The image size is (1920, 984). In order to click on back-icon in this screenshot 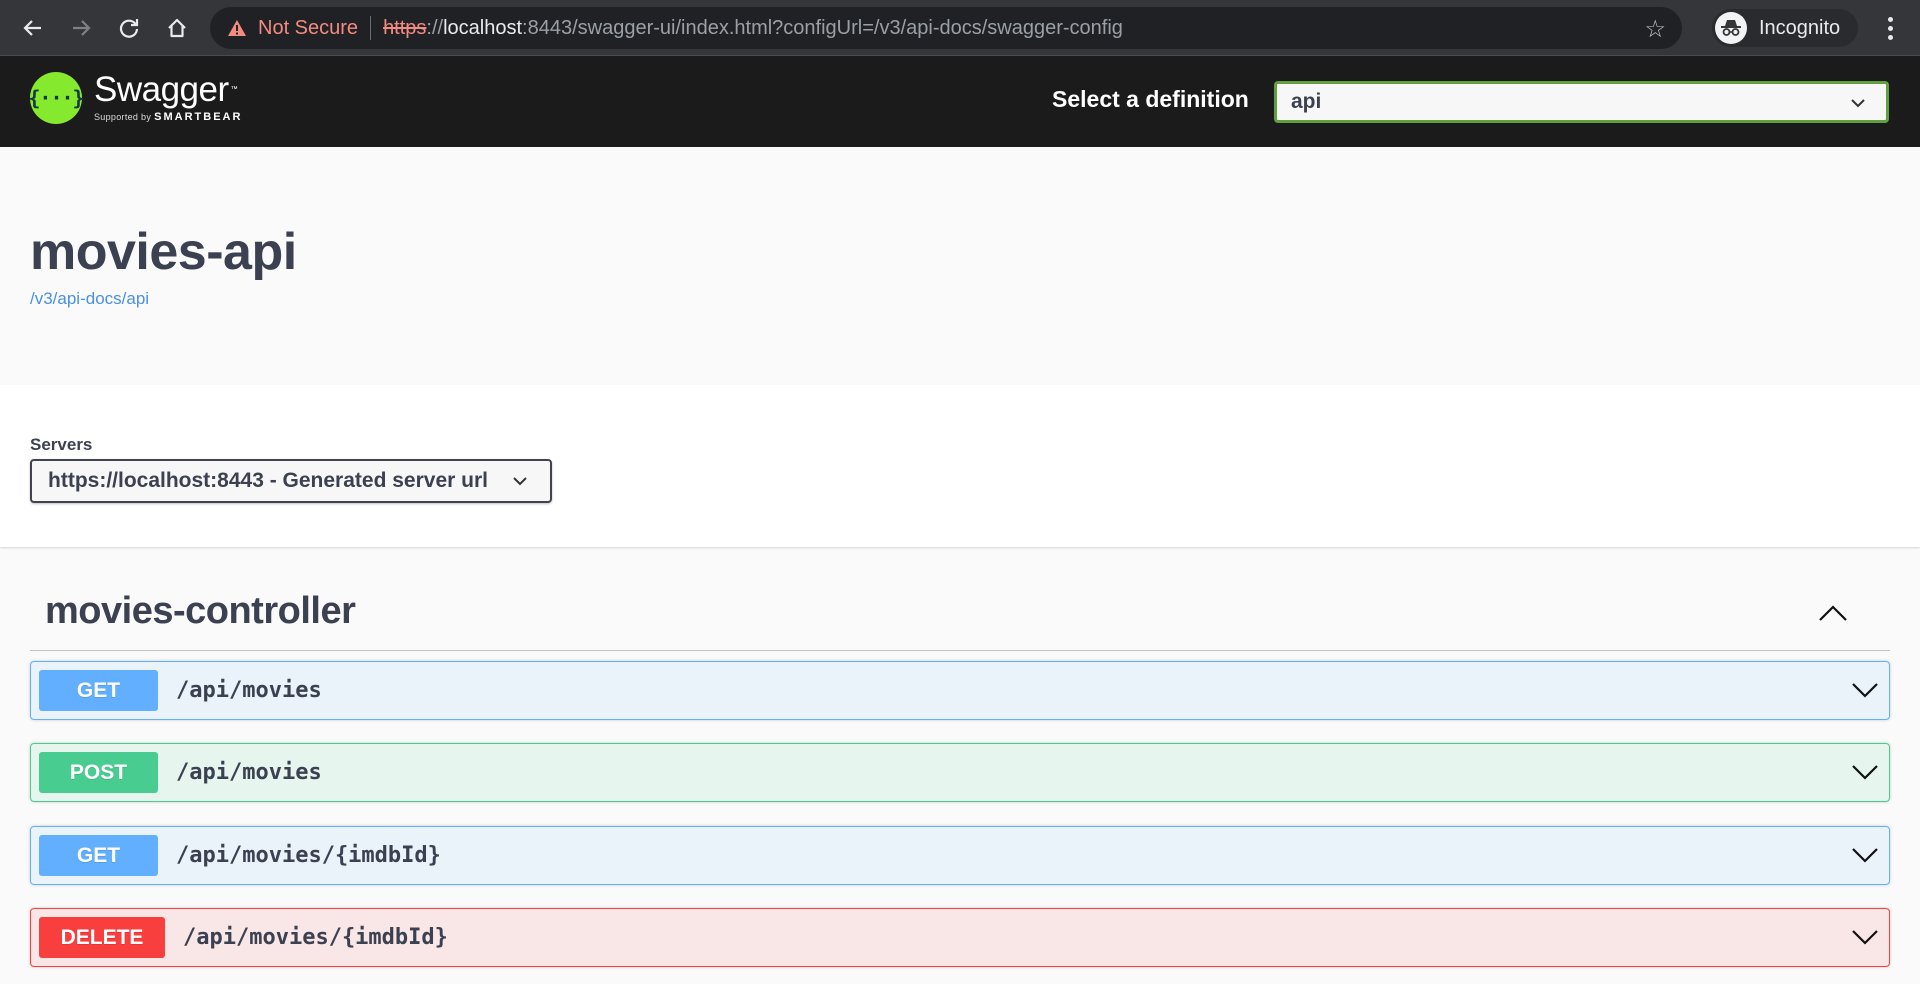, I will do `click(32, 28)`.